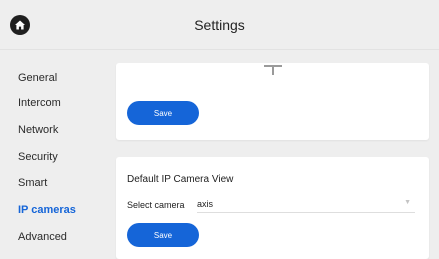 Image resolution: width=439 pixels, height=259 pixels. What do you see at coordinates (38, 157) in the screenshot?
I see `sidebar-item-security: Security` at bounding box center [38, 157].